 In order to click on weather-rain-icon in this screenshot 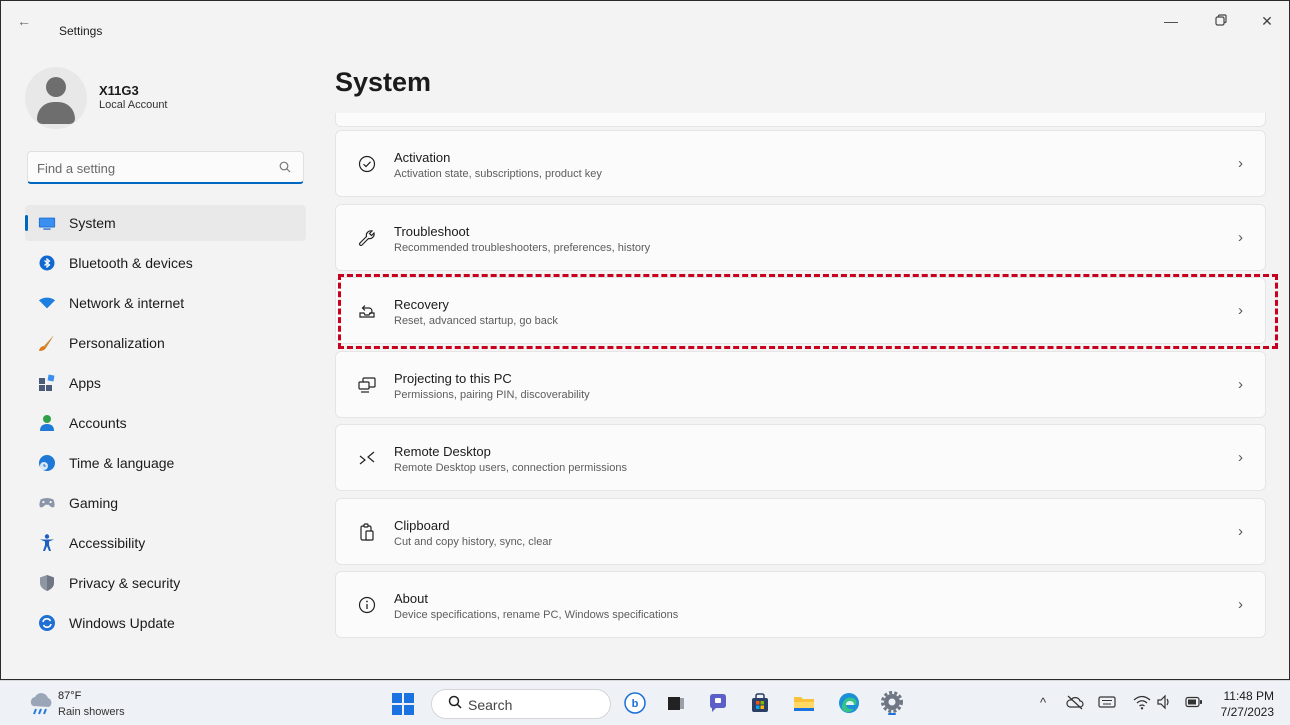, I will do `click(40, 703)`.